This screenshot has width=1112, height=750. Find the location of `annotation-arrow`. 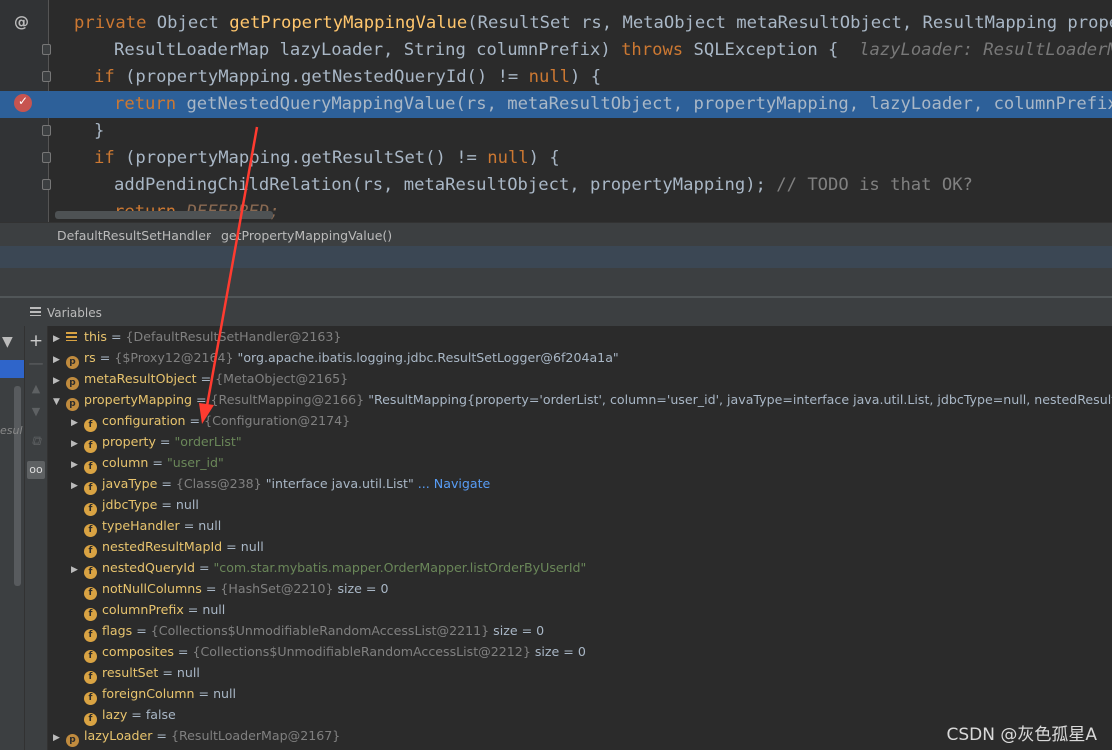

annotation-arrow is located at coordinates (229, 275).